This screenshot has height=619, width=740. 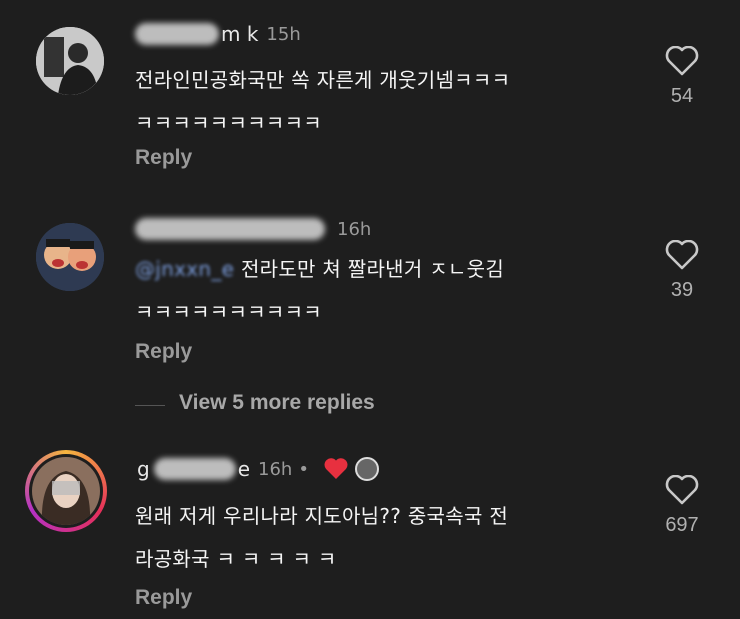 What do you see at coordinates (321, 538) in the screenshot?
I see `comment-text: 원래 저게 우리나라 지도아님?? 중국속국 전 라공화국 ㅋ ㅋ ㅋ ㅋ ㅋ` at bounding box center [321, 538].